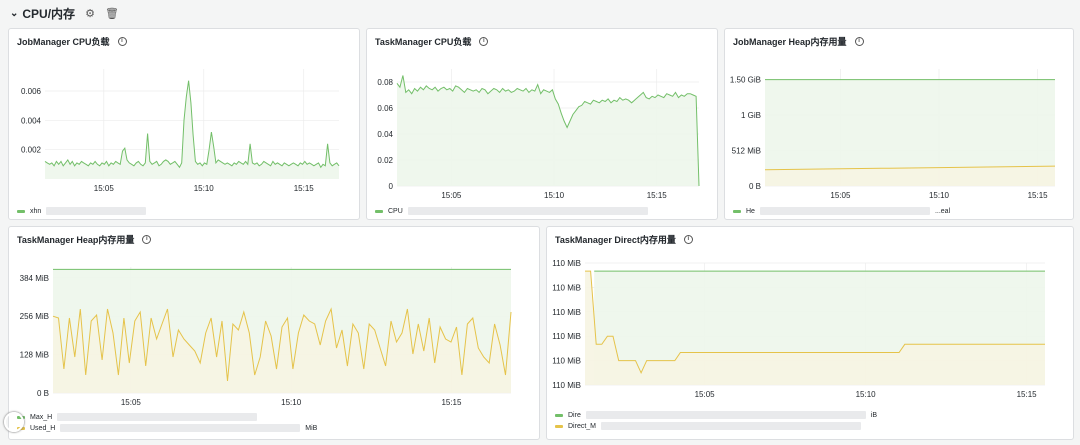 The image size is (1080, 445). I want to click on legend-item: Used_H MiB, so click(167, 428).